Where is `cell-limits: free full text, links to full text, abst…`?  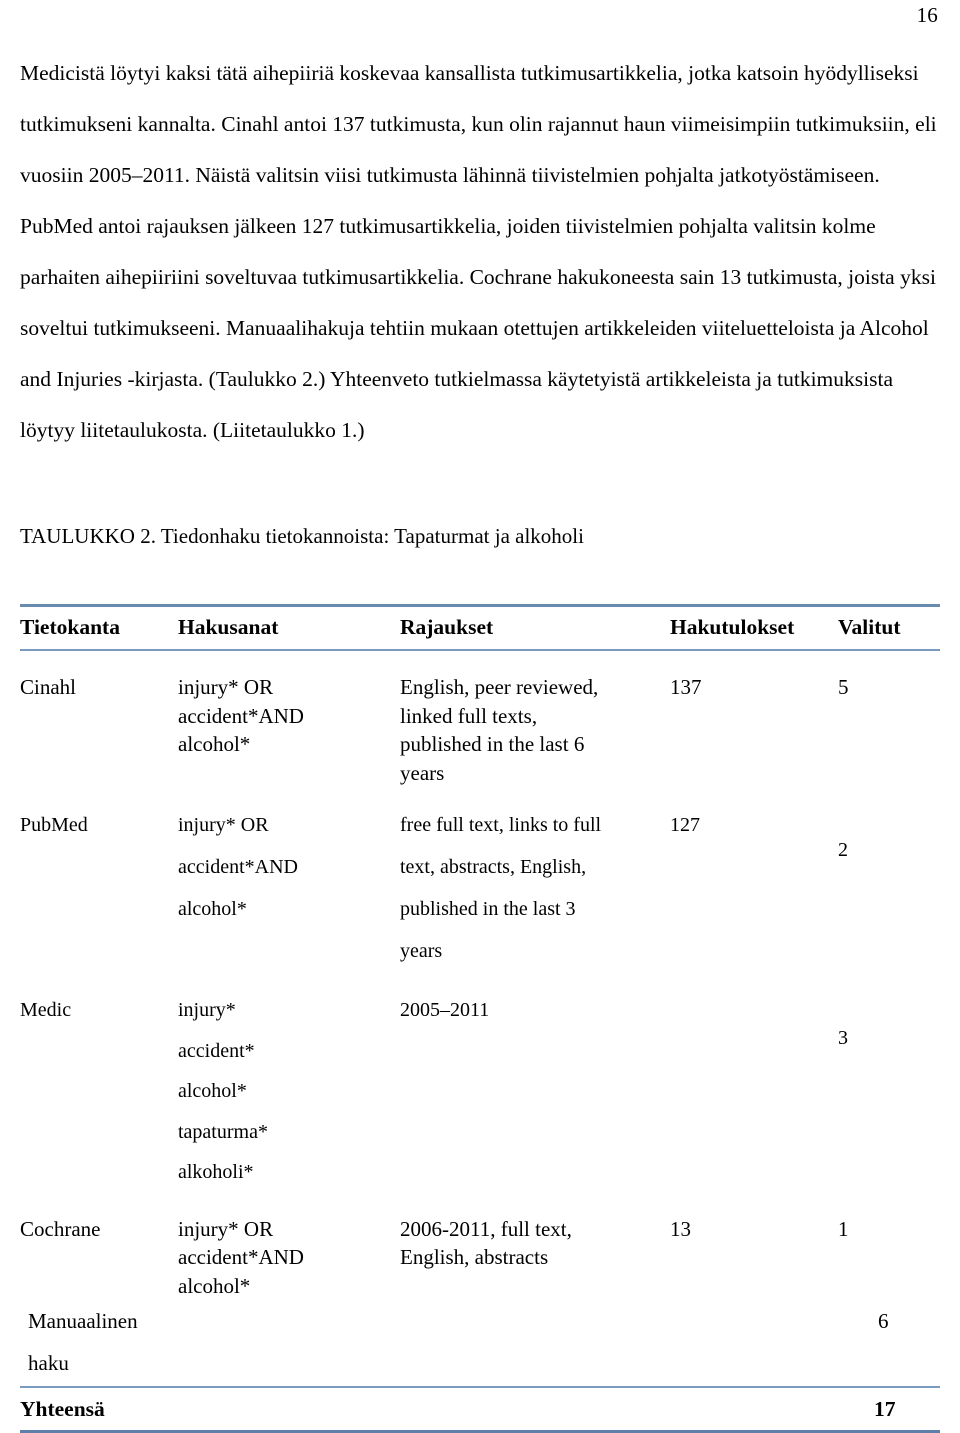 cell-limits: free full text, links to full text, abst… is located at coordinates (535, 884).